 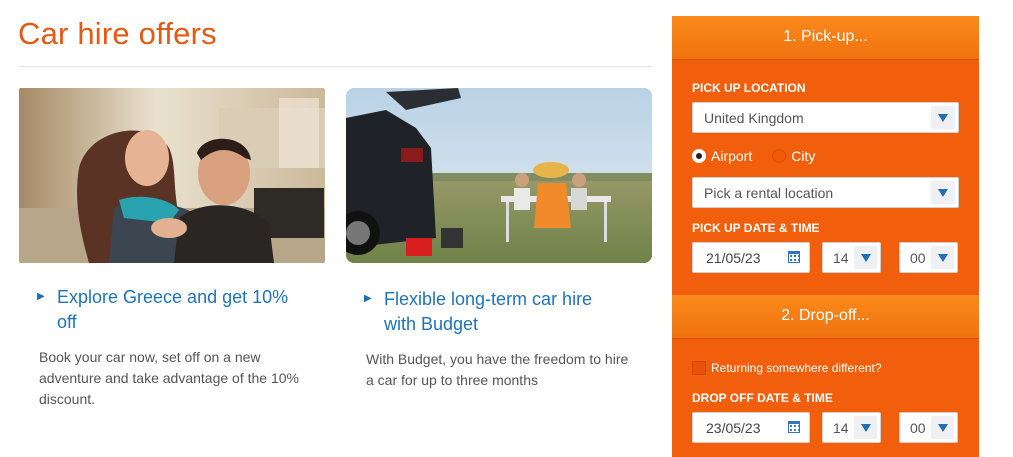 I want to click on page-title: Car hire offers, so click(x=117, y=33).